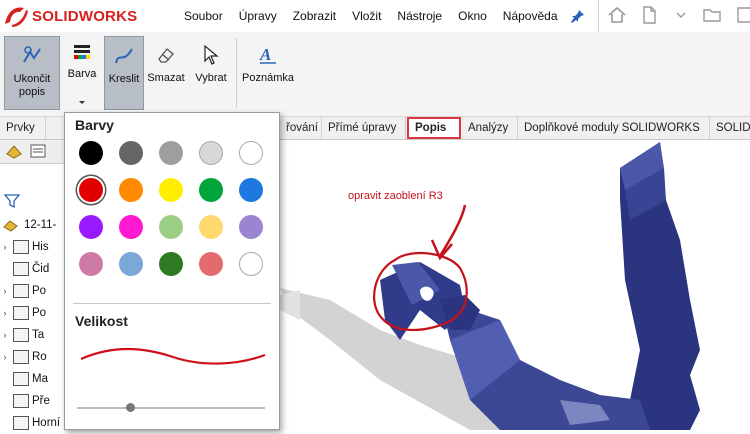  Describe the element at coordinates (82, 53) in the screenshot. I see `color-palette-icon` at that location.